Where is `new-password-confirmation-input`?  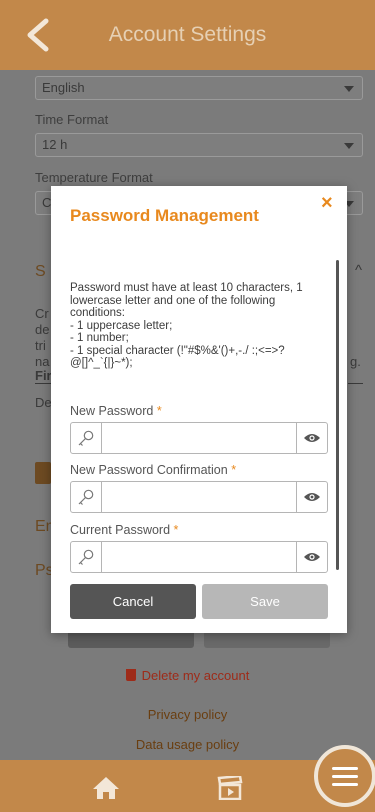
new-password-confirmation-input is located at coordinates (199, 497).